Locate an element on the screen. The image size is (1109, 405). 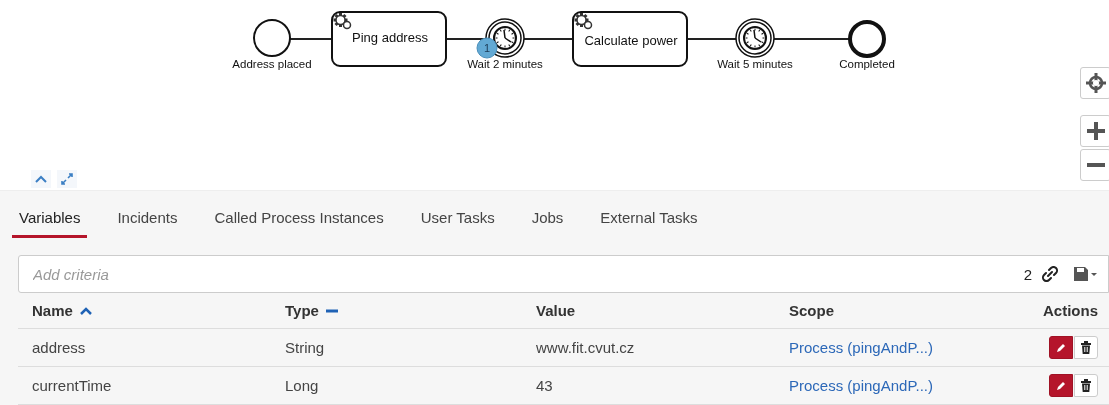
chevron-up-icon is located at coordinates (41, 179).